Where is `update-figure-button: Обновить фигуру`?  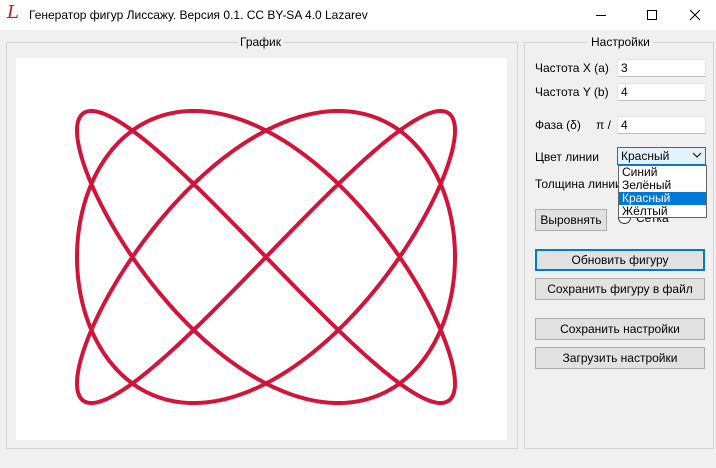
update-figure-button: Обновить фигуру is located at coordinates (620, 260).